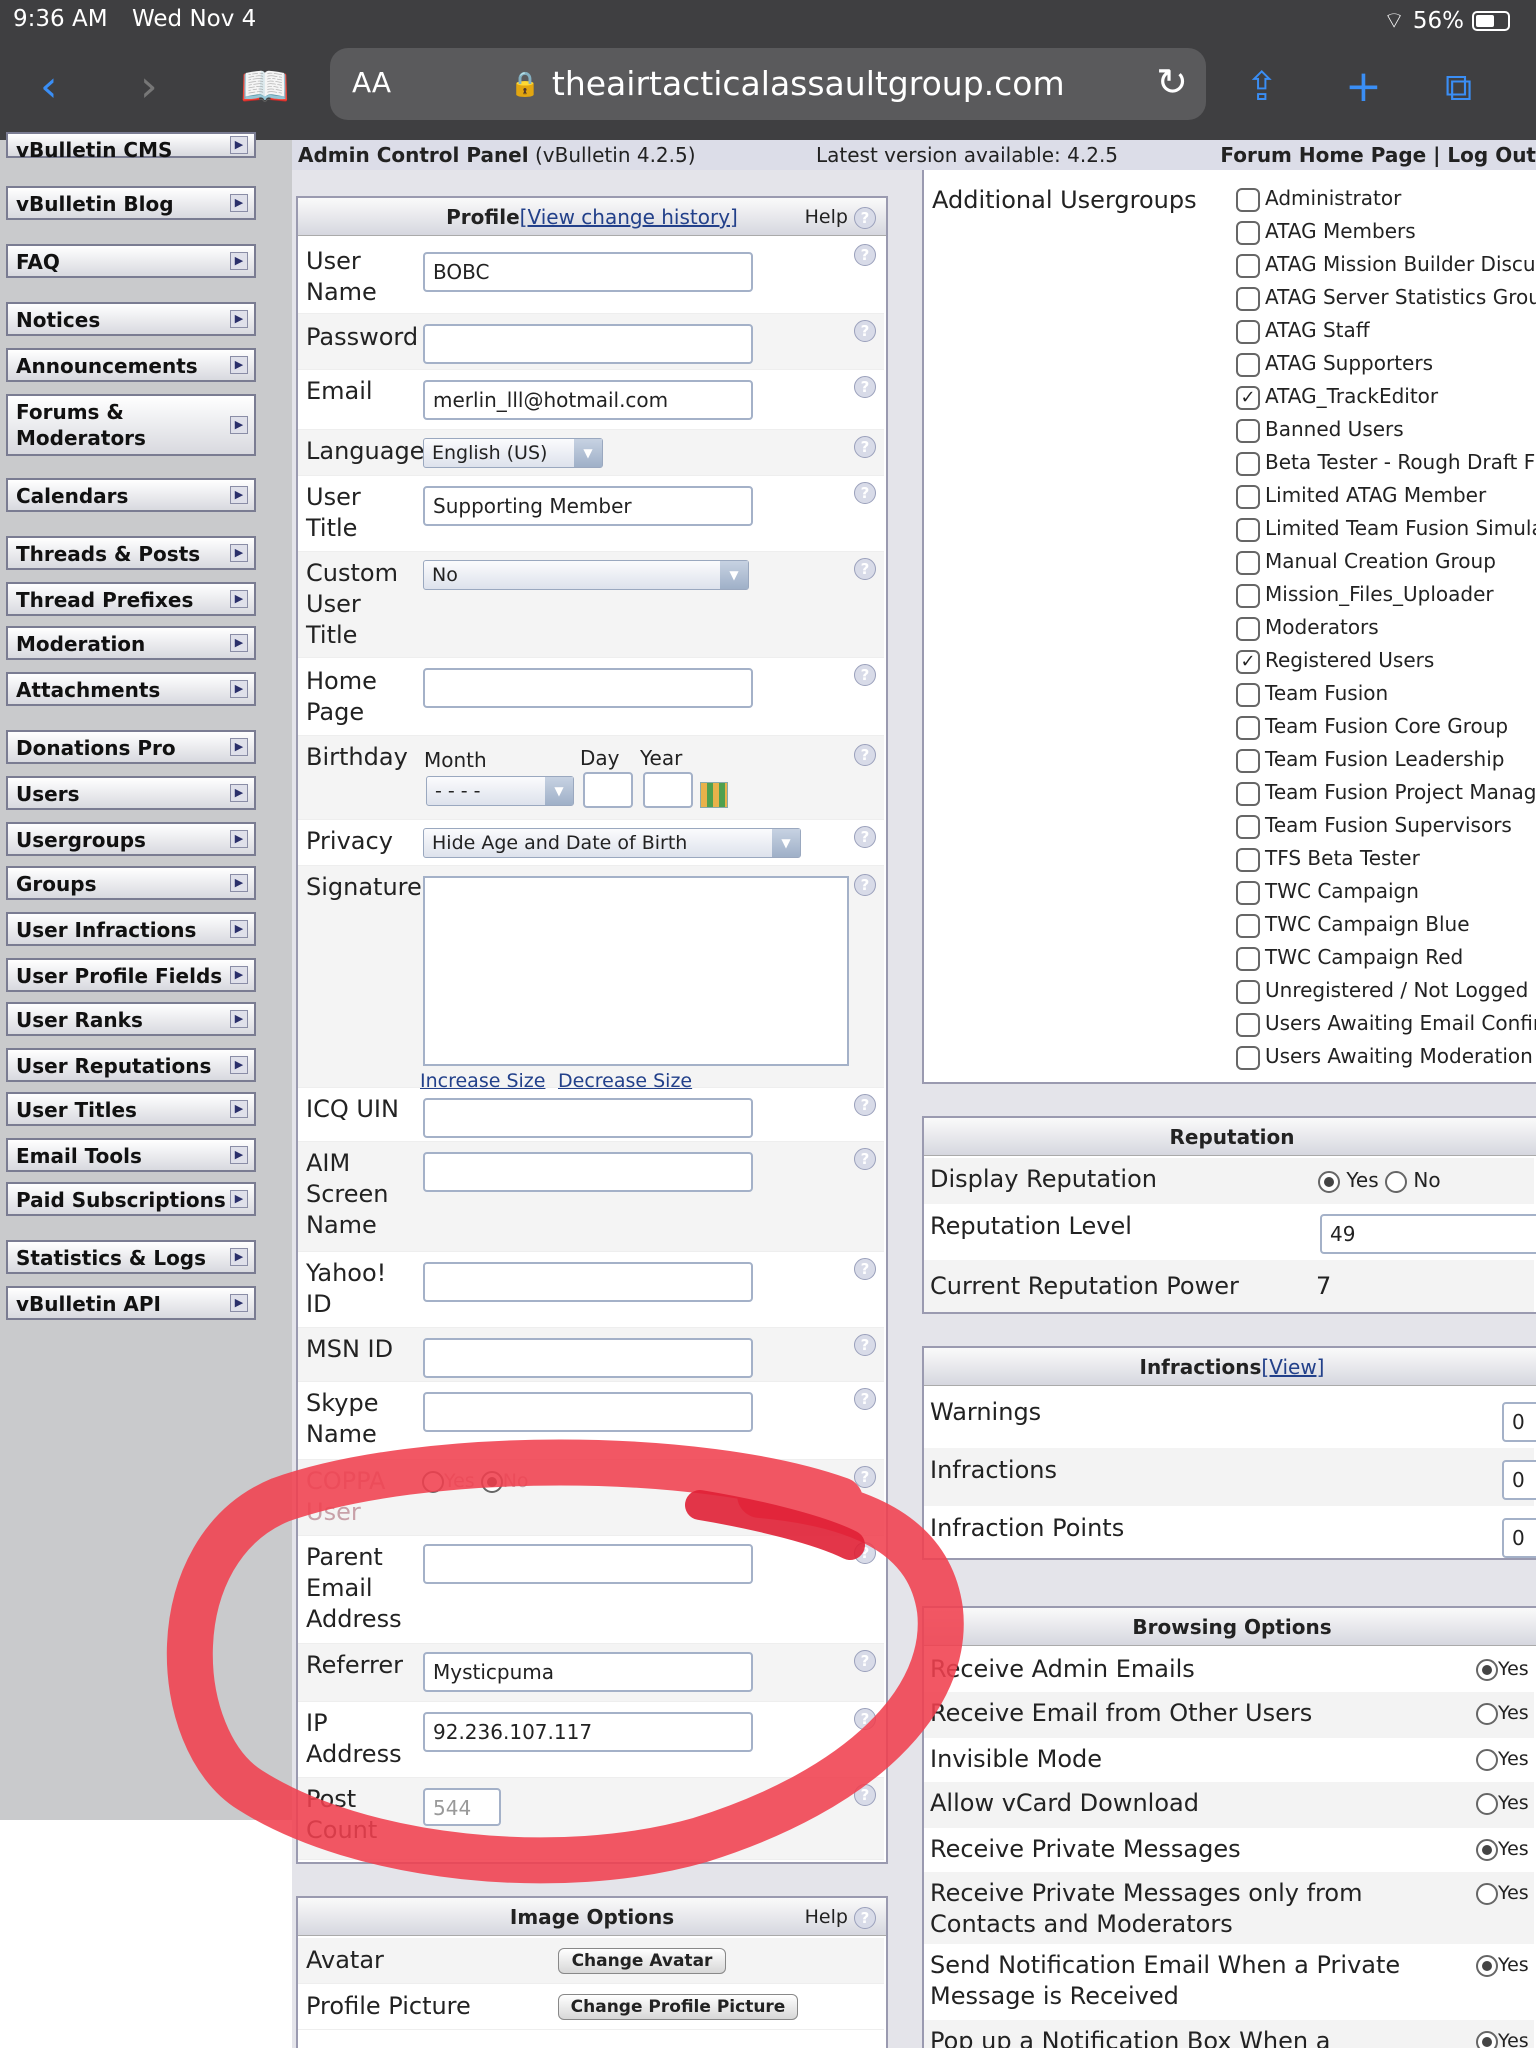 The width and height of the screenshot is (1536, 2048). What do you see at coordinates (588, 1412) in the screenshot?
I see `input-skype` at bounding box center [588, 1412].